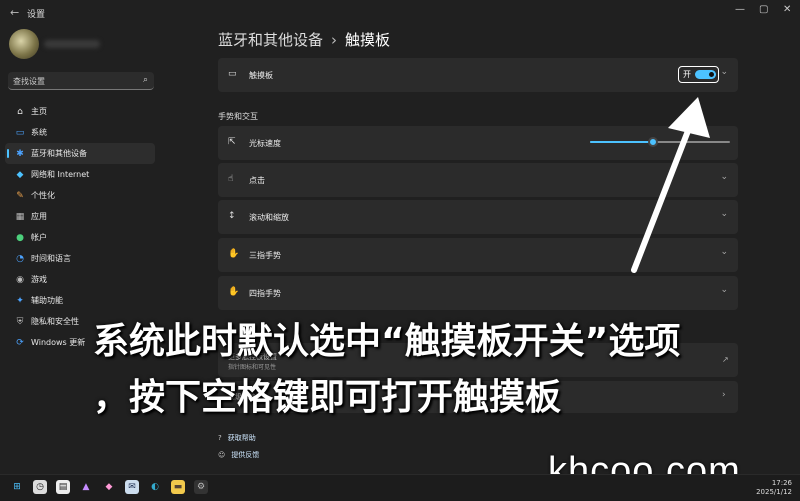 The height and width of the screenshot is (501, 800). Describe the element at coordinates (387, 341) in the screenshot. I see `caption-line-1: 系统此时默认选中“触摸板开关”选项` at that location.